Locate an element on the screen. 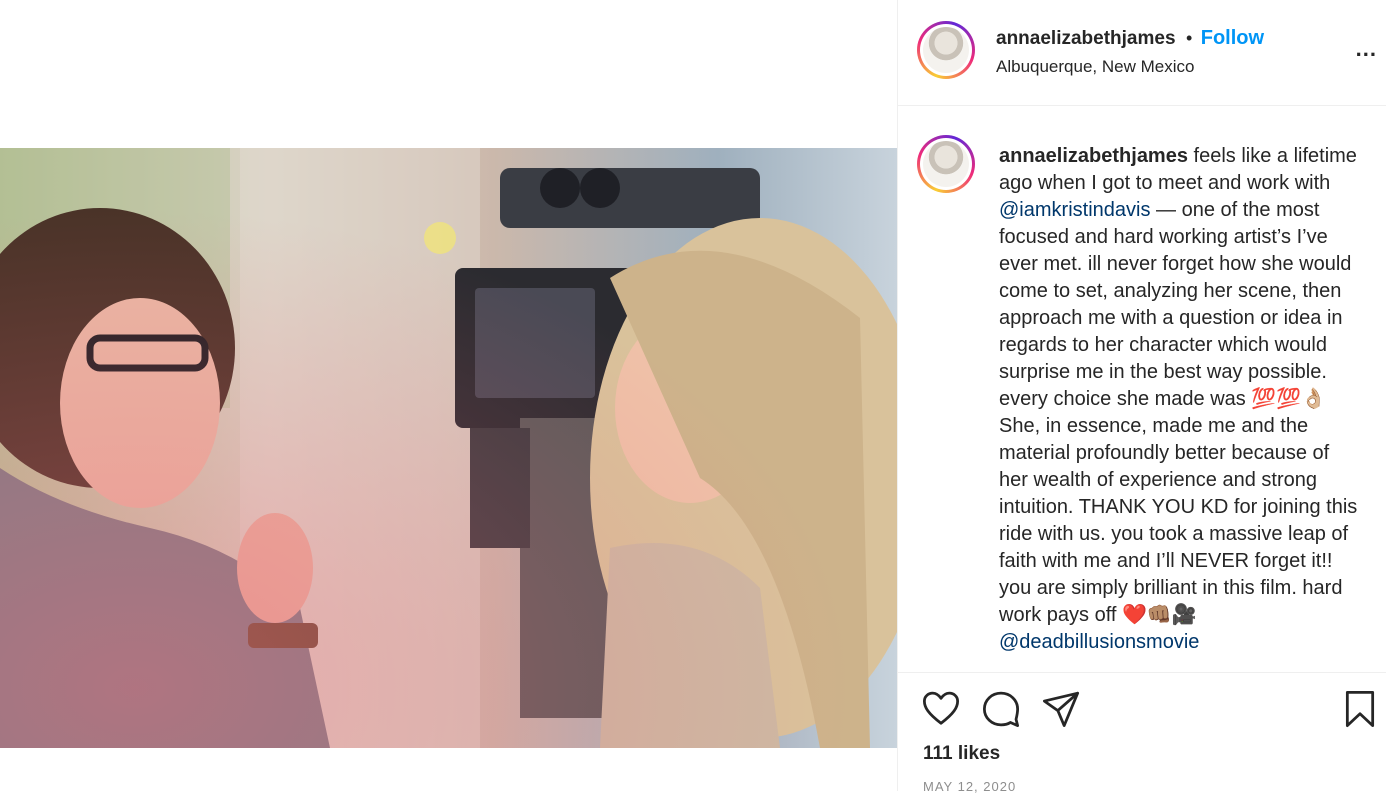 The image size is (1386, 794). location-link: Albuquerque, New Mexico is located at coordinates (1095, 67).